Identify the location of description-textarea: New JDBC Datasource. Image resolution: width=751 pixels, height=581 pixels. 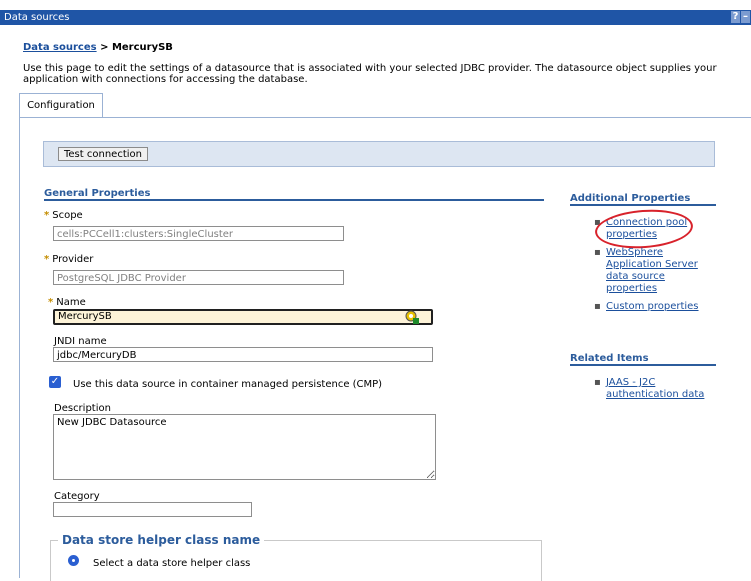
(244, 447).